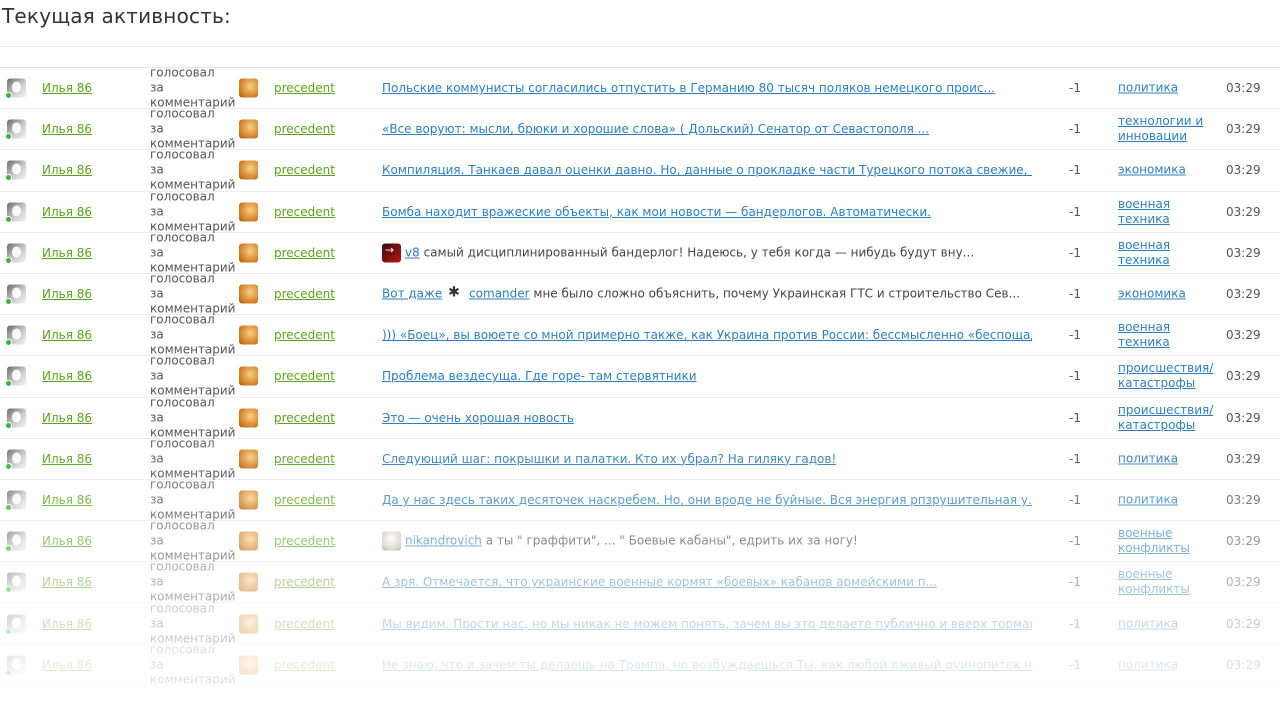 The image size is (1280, 704). Describe the element at coordinates (499, 294) in the screenshot. I see `mentioned-user-link: comander` at that location.